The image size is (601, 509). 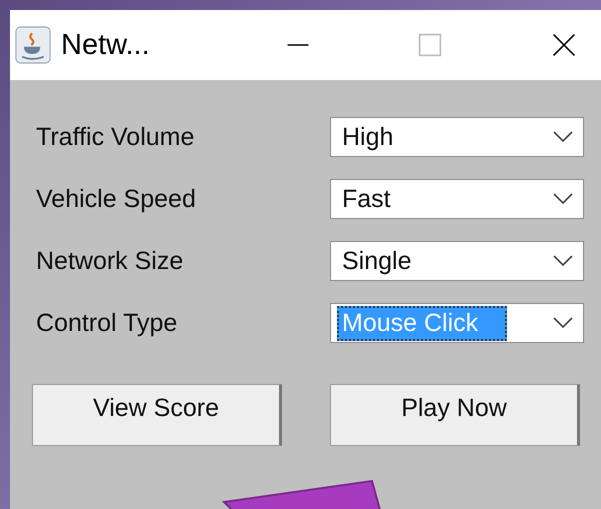 What do you see at coordinates (564, 45) in the screenshot?
I see `close-icon` at bounding box center [564, 45].